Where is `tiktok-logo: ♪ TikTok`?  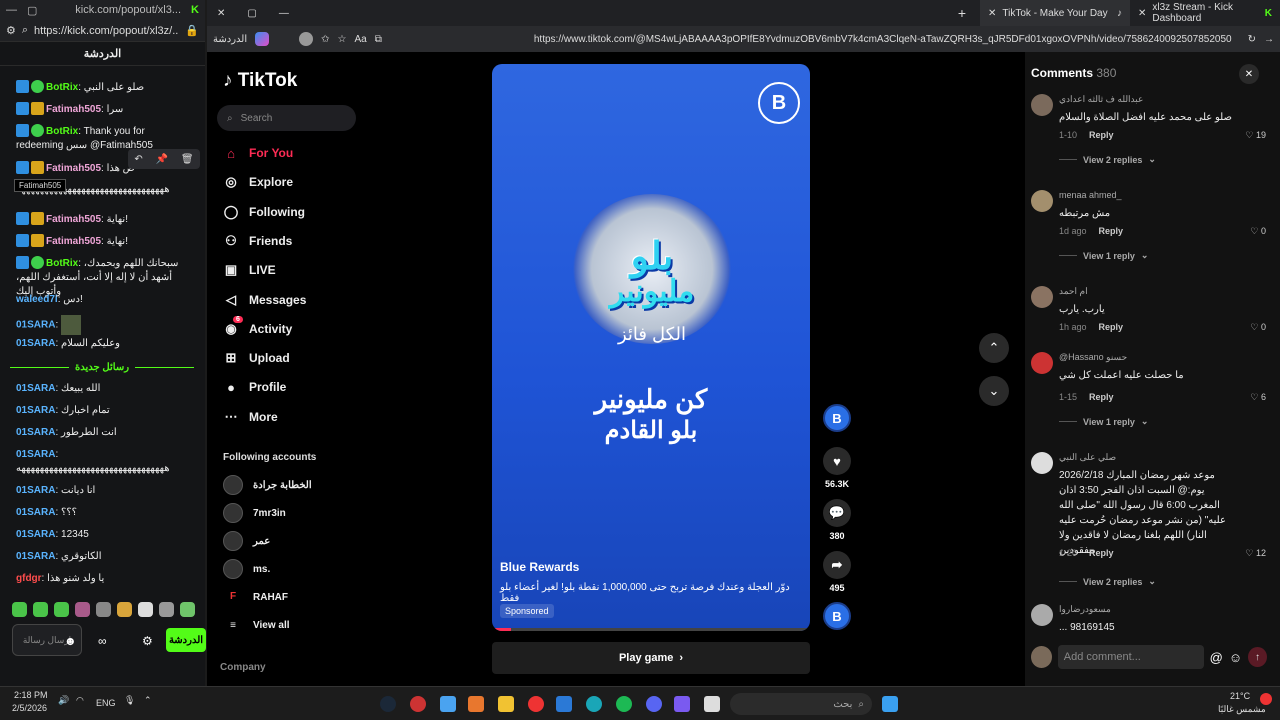
tiktok-logo: ♪ TikTok is located at coordinates (260, 81).